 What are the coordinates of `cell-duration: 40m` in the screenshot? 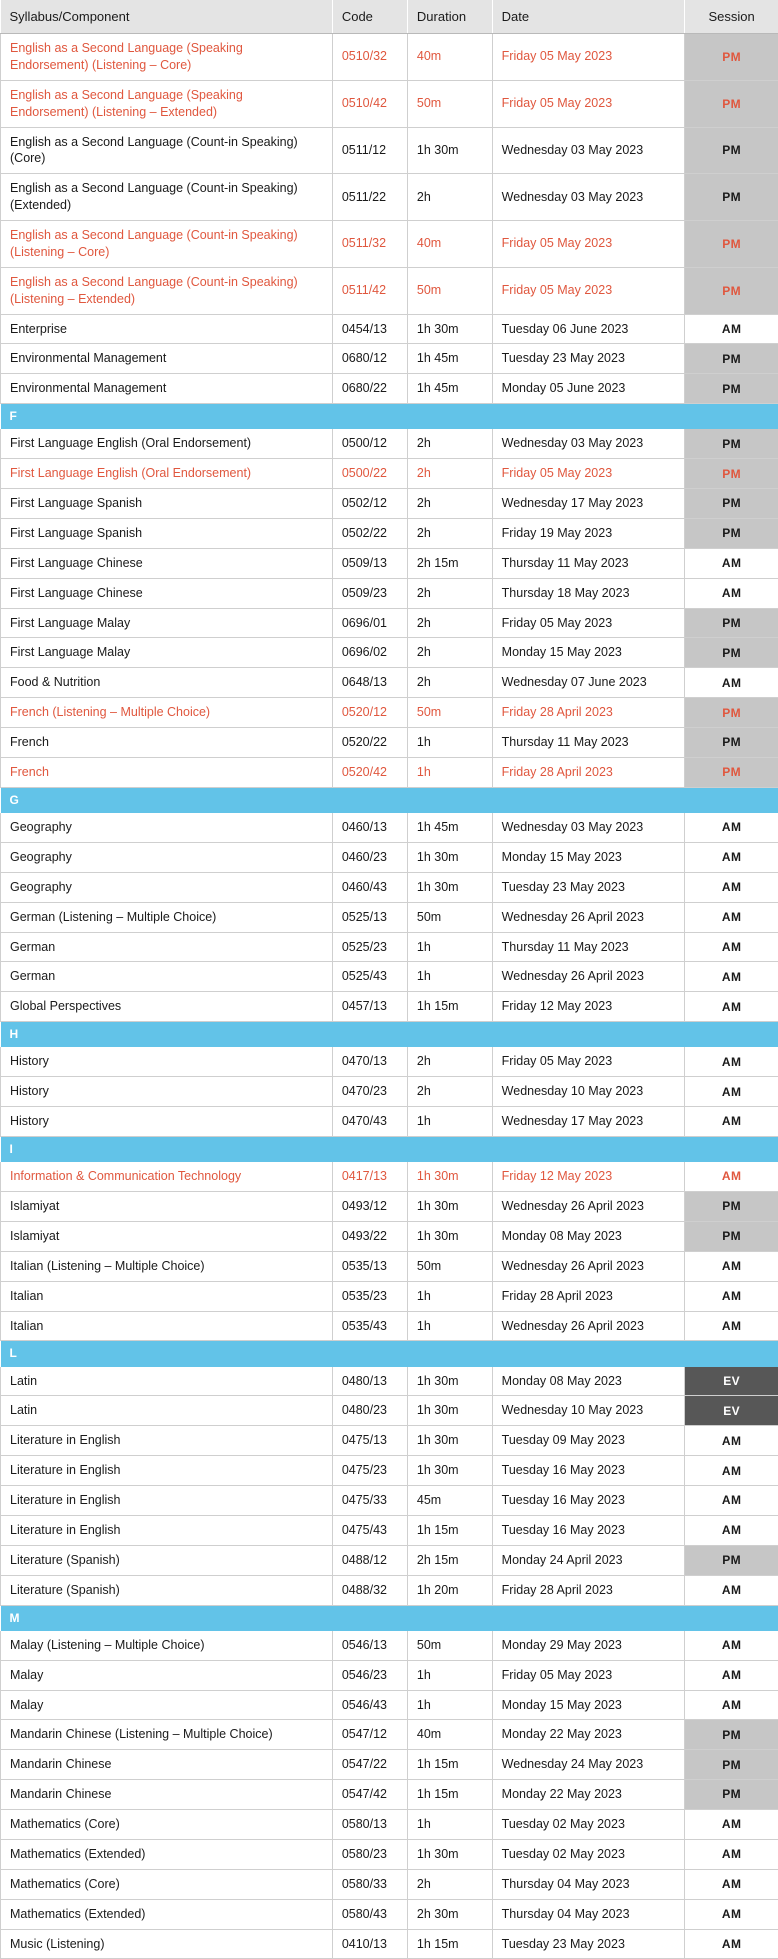 It's located at (449, 57).